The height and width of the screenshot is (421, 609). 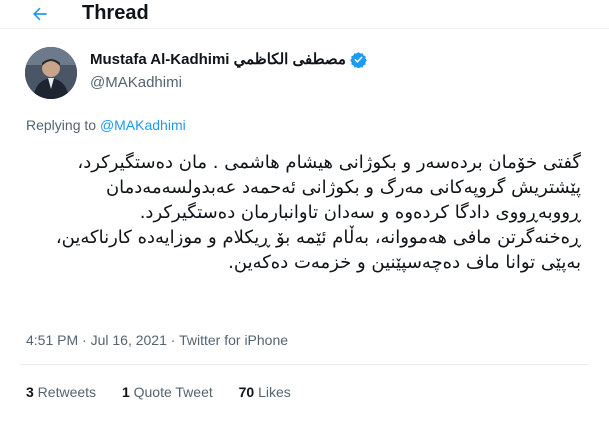 I want to click on replying-to-label: Replying to, so click(x=63, y=125).